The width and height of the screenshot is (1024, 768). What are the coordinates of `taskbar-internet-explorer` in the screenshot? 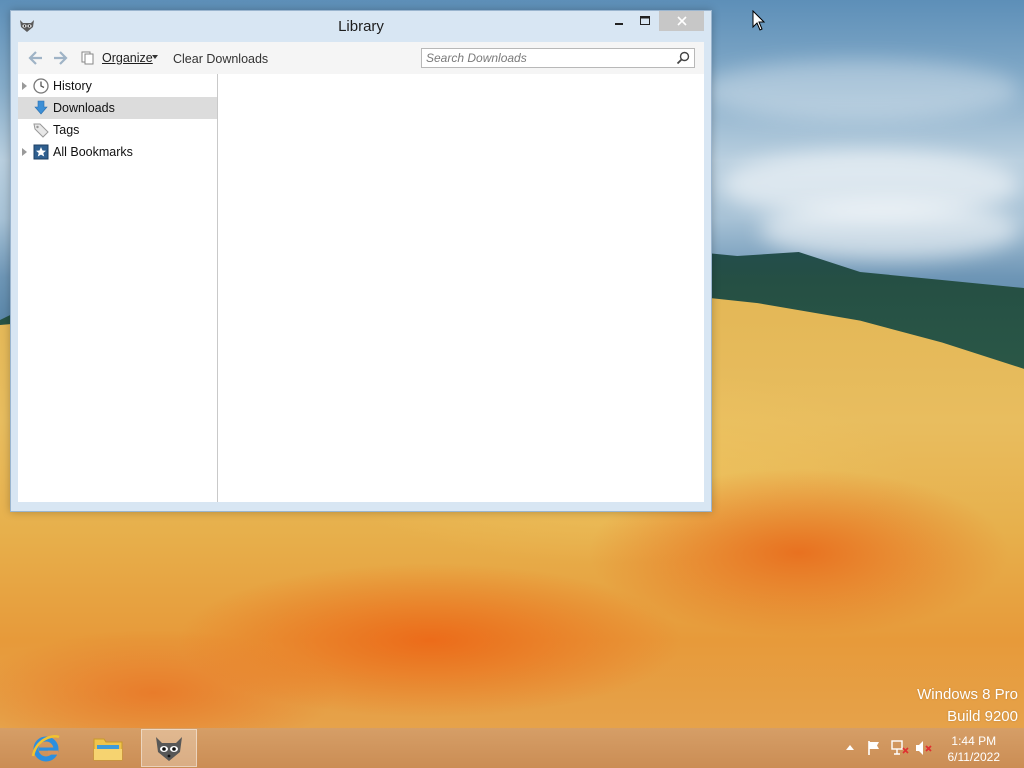 It's located at (46, 748).